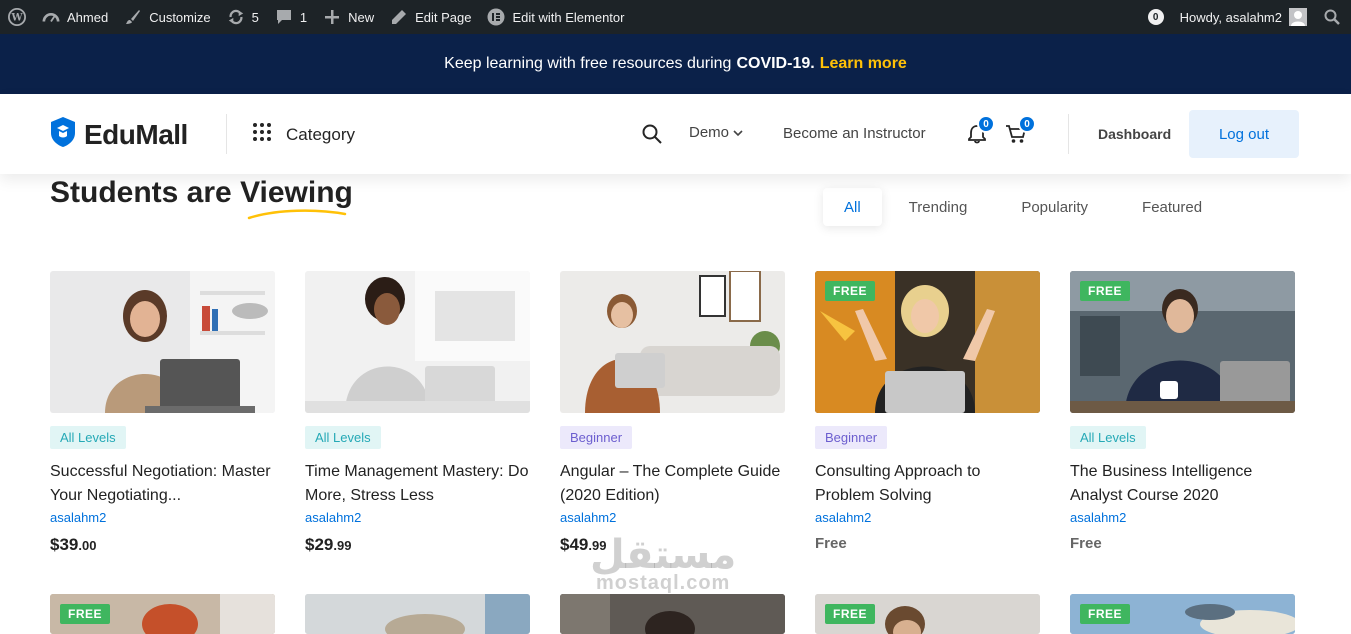 This screenshot has height=634, width=1351. I want to click on notifications-bell-button: 0, so click(981, 132).